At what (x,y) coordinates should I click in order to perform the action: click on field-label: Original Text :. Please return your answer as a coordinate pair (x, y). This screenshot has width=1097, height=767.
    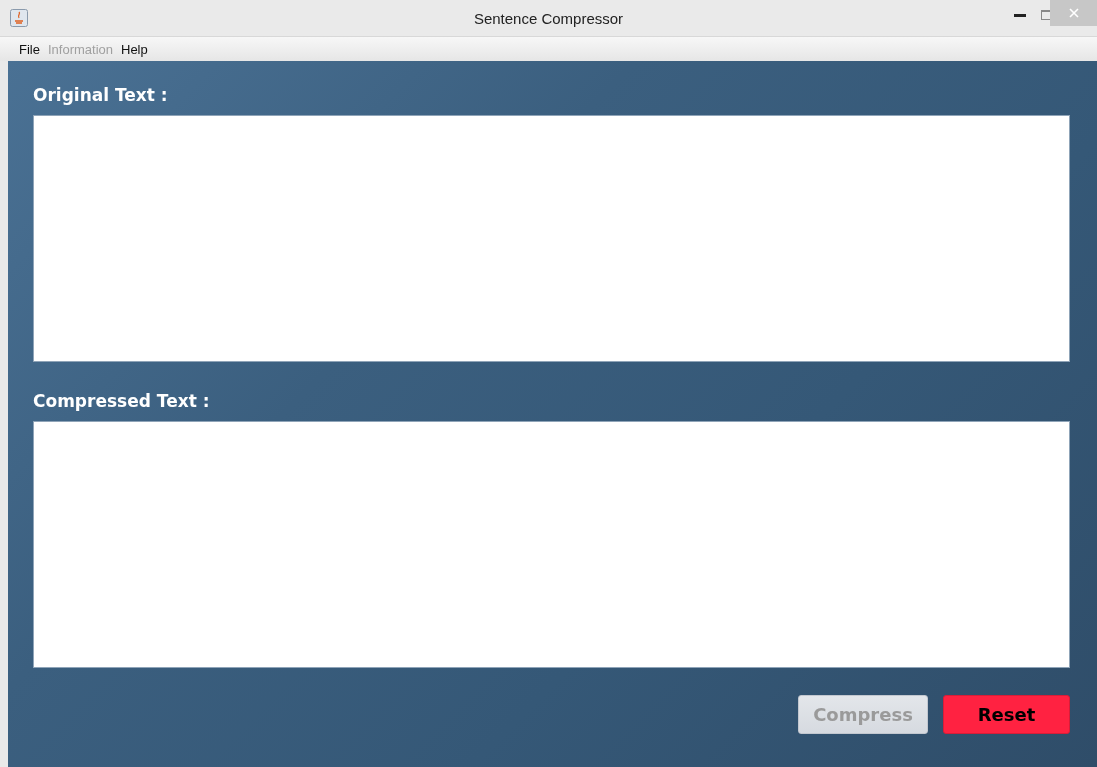
    Looking at the image, I should click on (101, 95).